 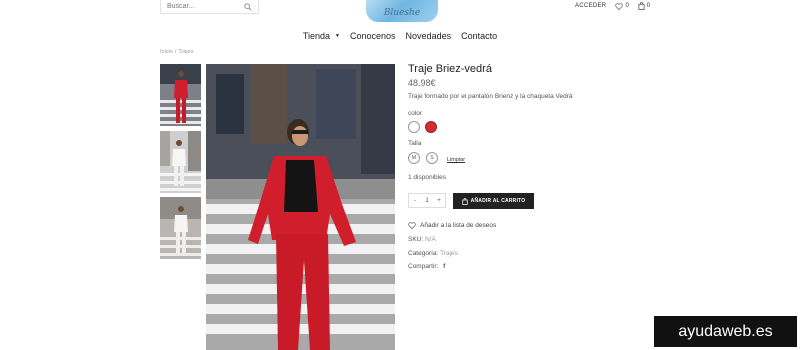 What do you see at coordinates (590, 6) in the screenshot?
I see `account-link: ACCEDER` at bounding box center [590, 6].